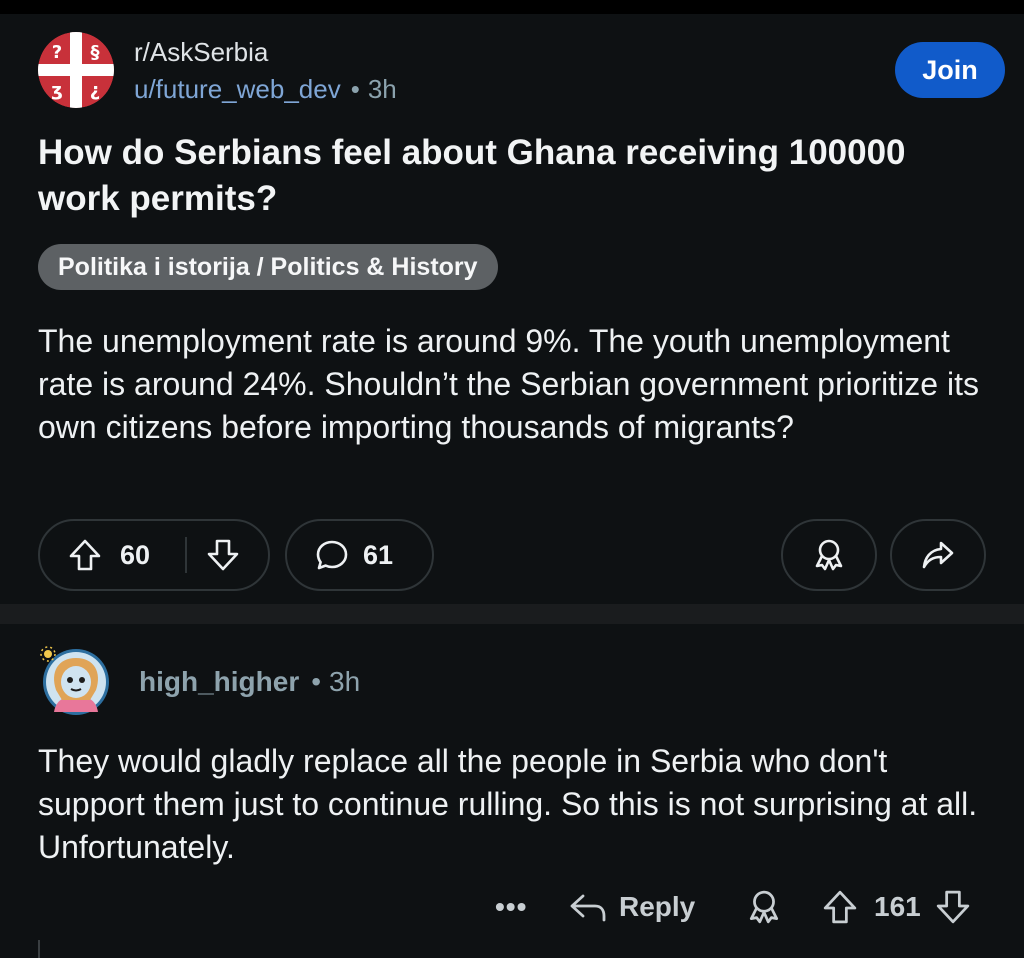  Describe the element at coordinates (76, 70) in the screenshot. I see `serbian-cross-flag-icon: ? § ʒ ¿` at that location.